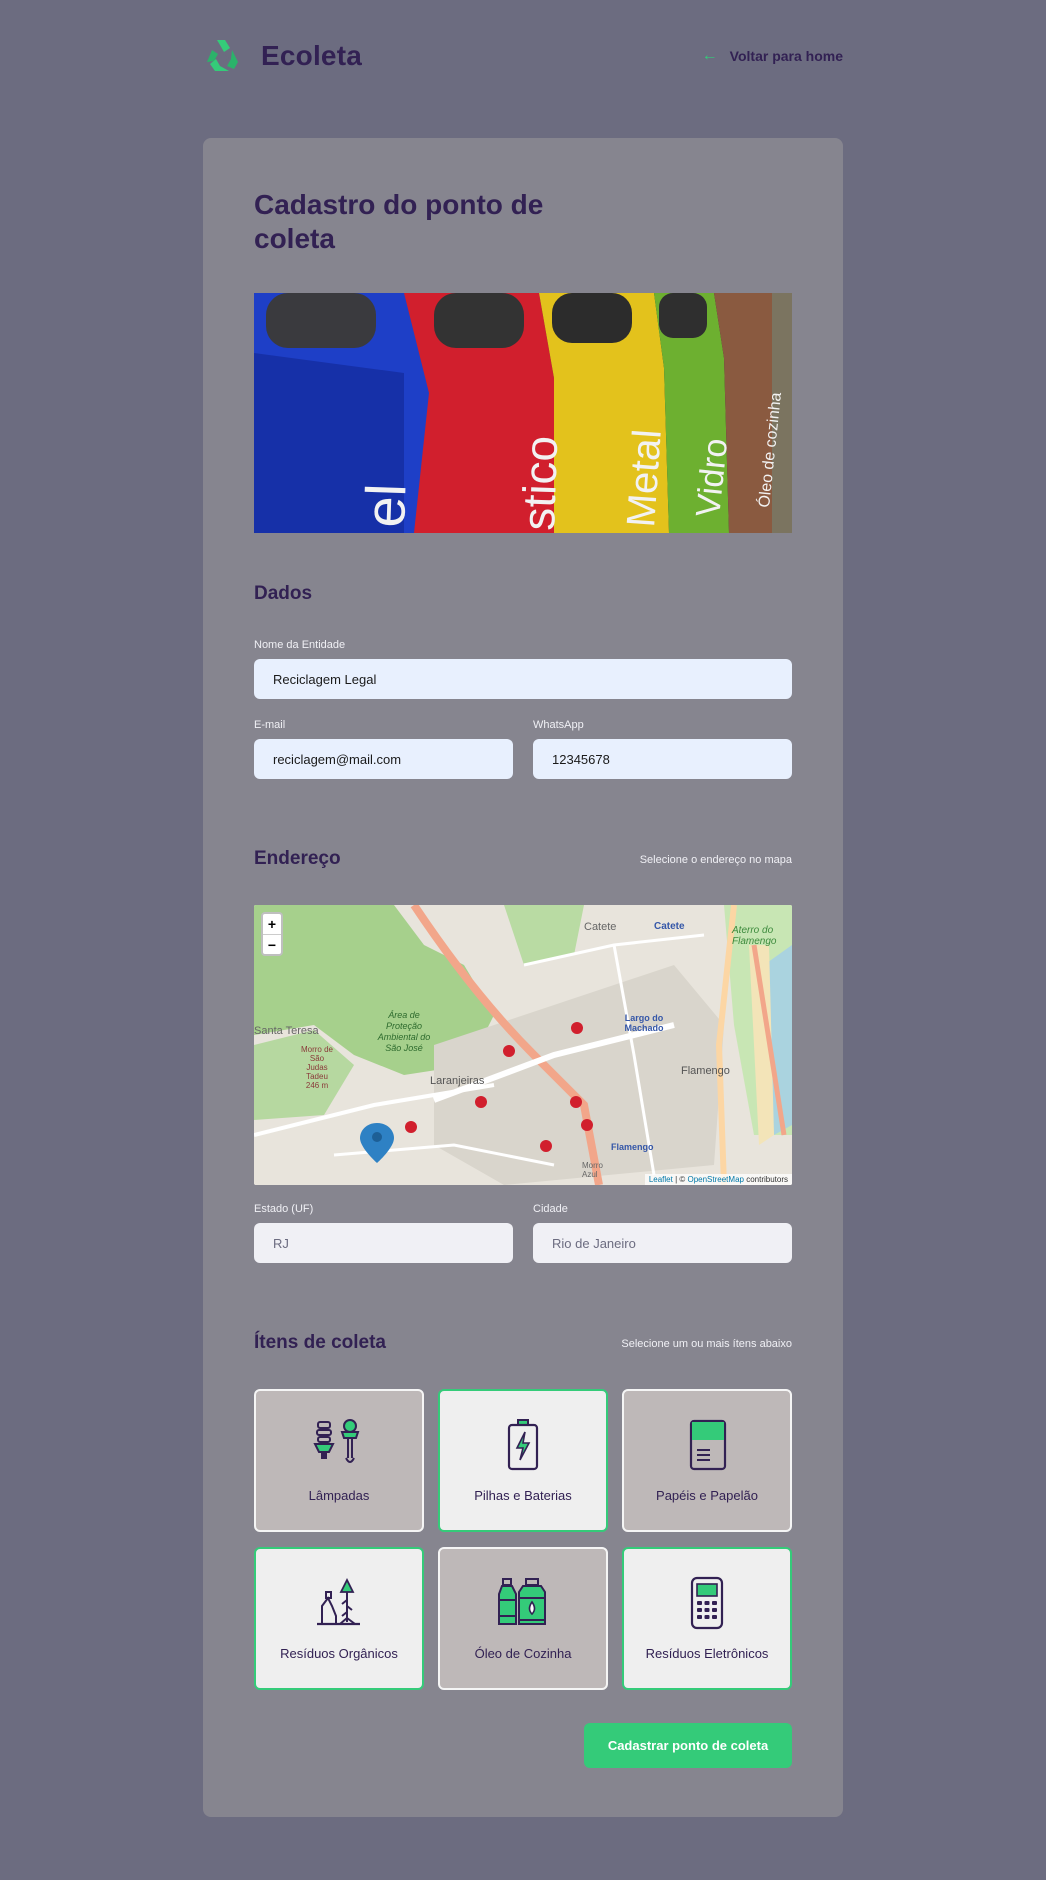 This screenshot has width=1046, height=1880. I want to click on organic-icon, so click(338, 1601).